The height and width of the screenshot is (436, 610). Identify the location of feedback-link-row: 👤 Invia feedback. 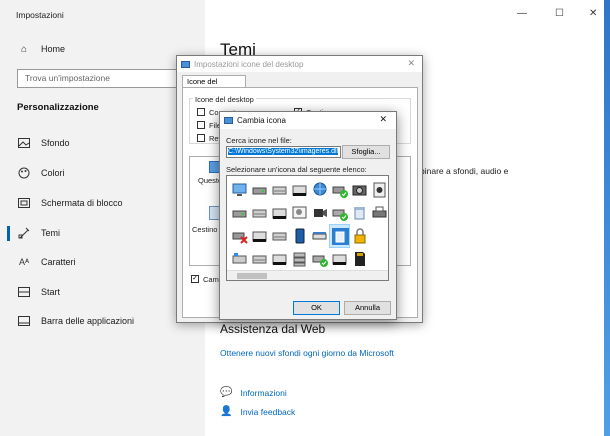
(257, 411).